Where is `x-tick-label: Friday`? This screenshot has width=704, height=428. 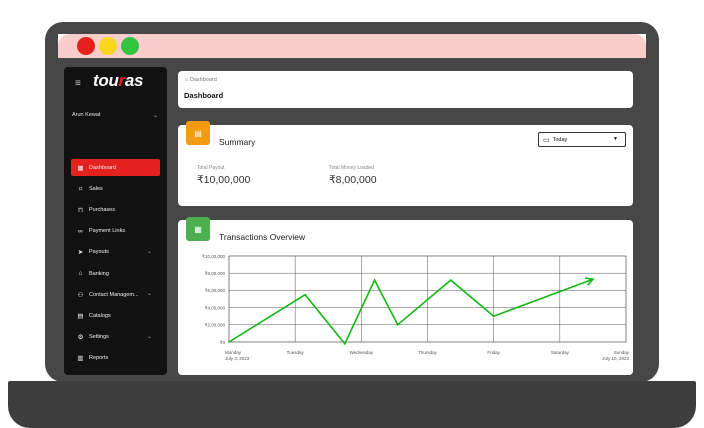 x-tick-label: Friday is located at coordinates (493, 352).